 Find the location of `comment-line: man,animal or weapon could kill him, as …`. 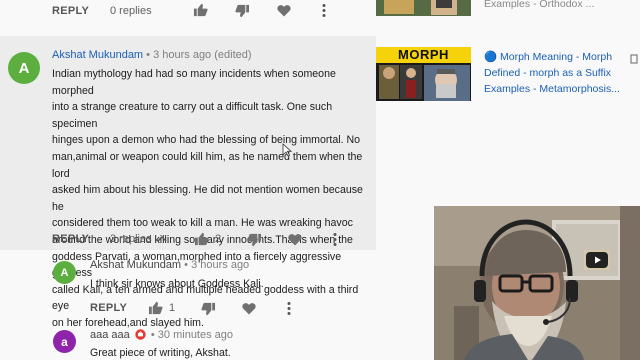

comment-line: man,animal or weapon could kill him, as … is located at coordinates (207, 165).